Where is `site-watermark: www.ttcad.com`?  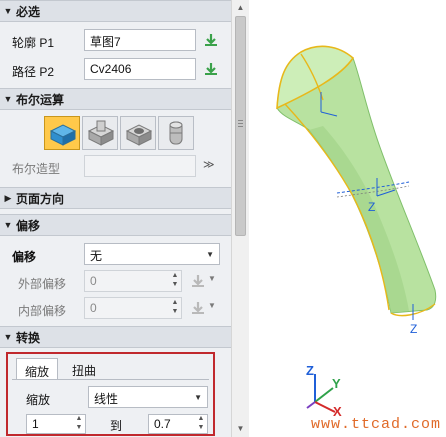 site-watermark: www.ttcad.com is located at coordinates (376, 424).